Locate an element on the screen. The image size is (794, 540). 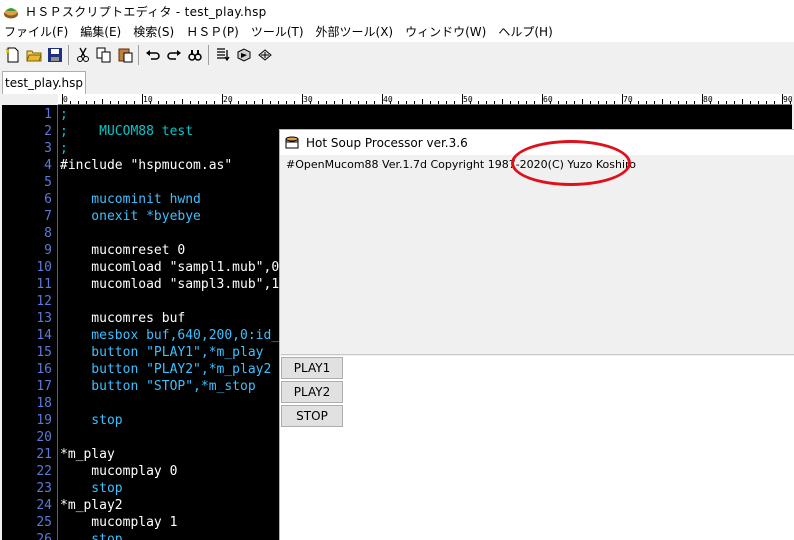
line-number: 21 is located at coordinates (44, 454).